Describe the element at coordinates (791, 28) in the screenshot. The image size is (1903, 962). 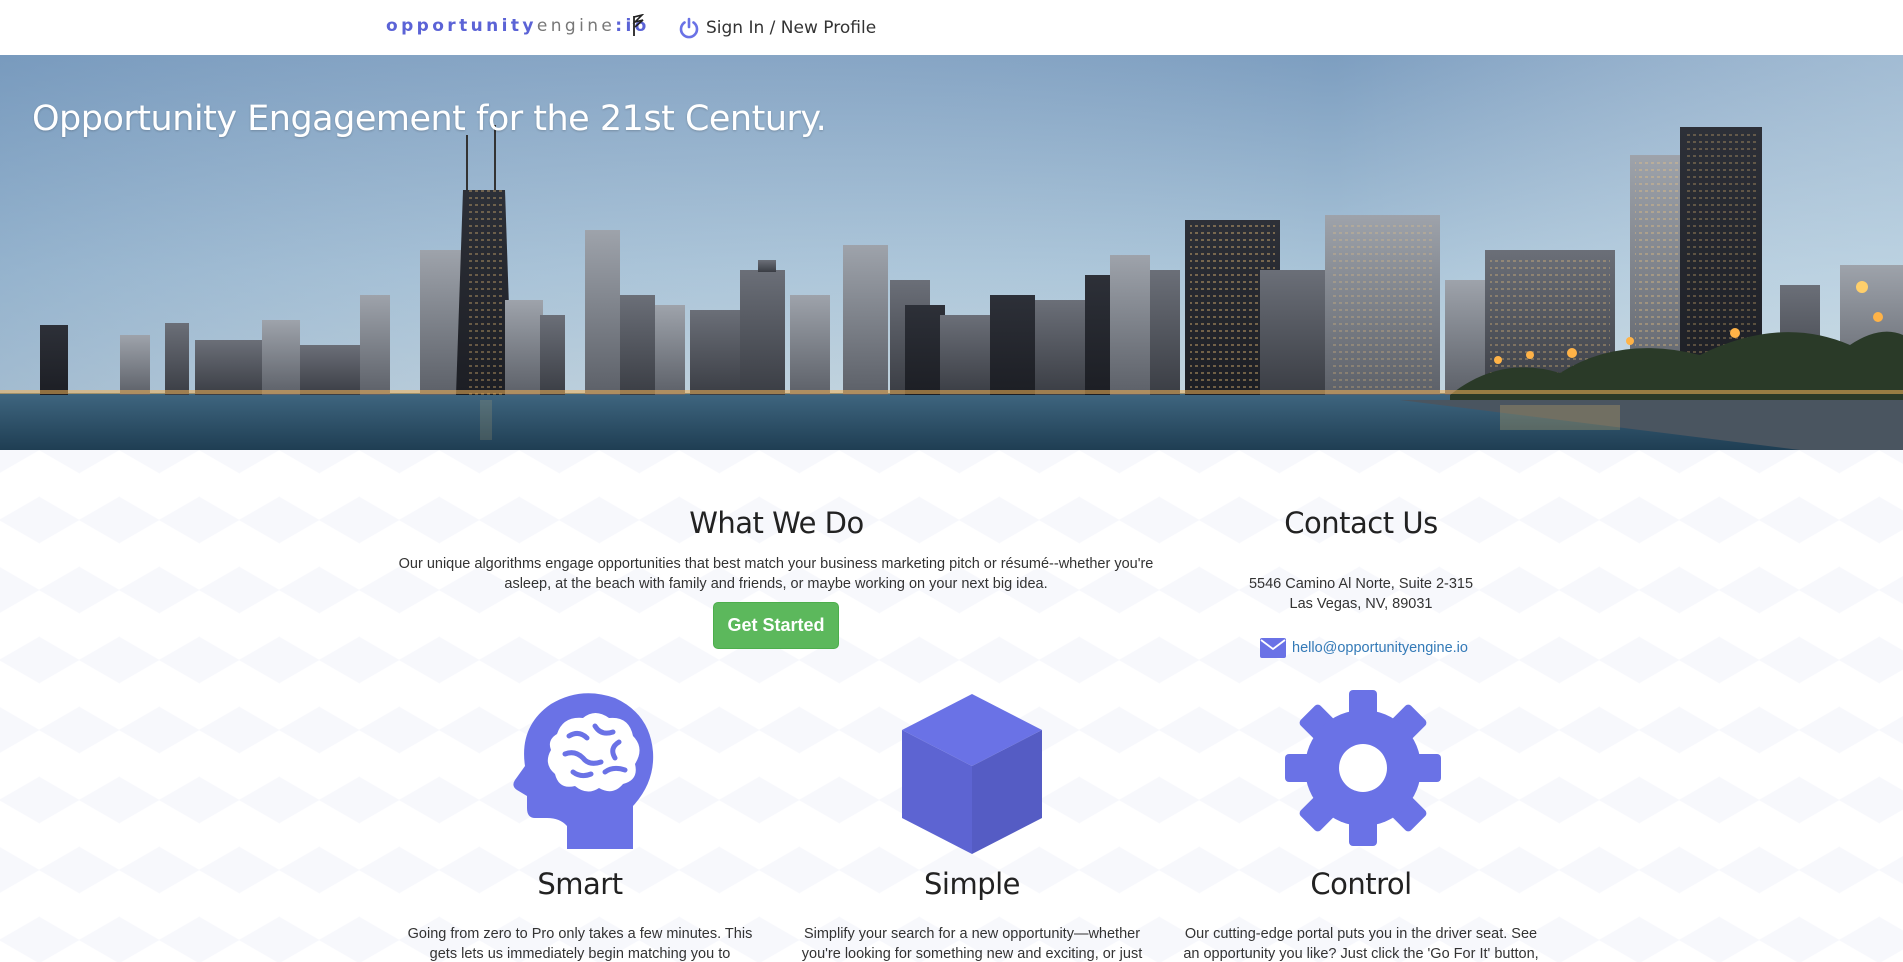
I see `signin-label: Sign In / New Profile` at that location.